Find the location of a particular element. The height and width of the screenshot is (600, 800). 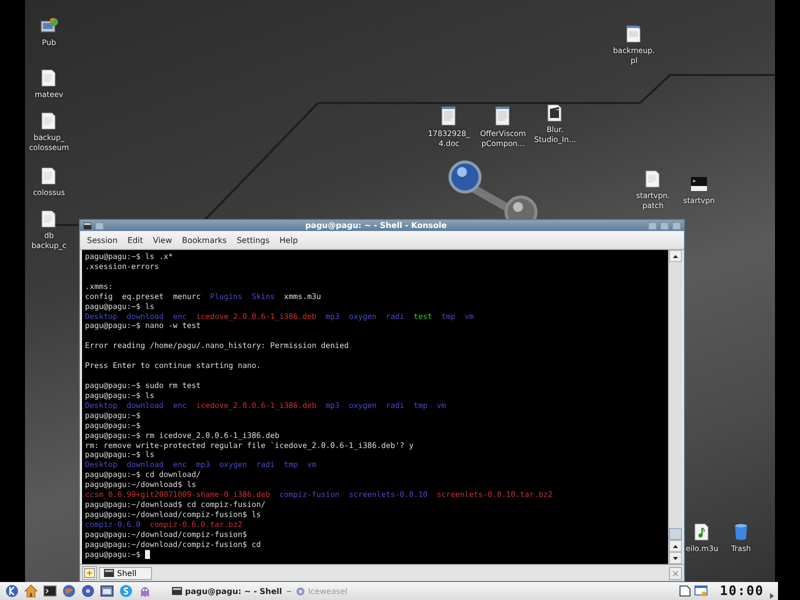

menu-item: Session is located at coordinates (102, 240).